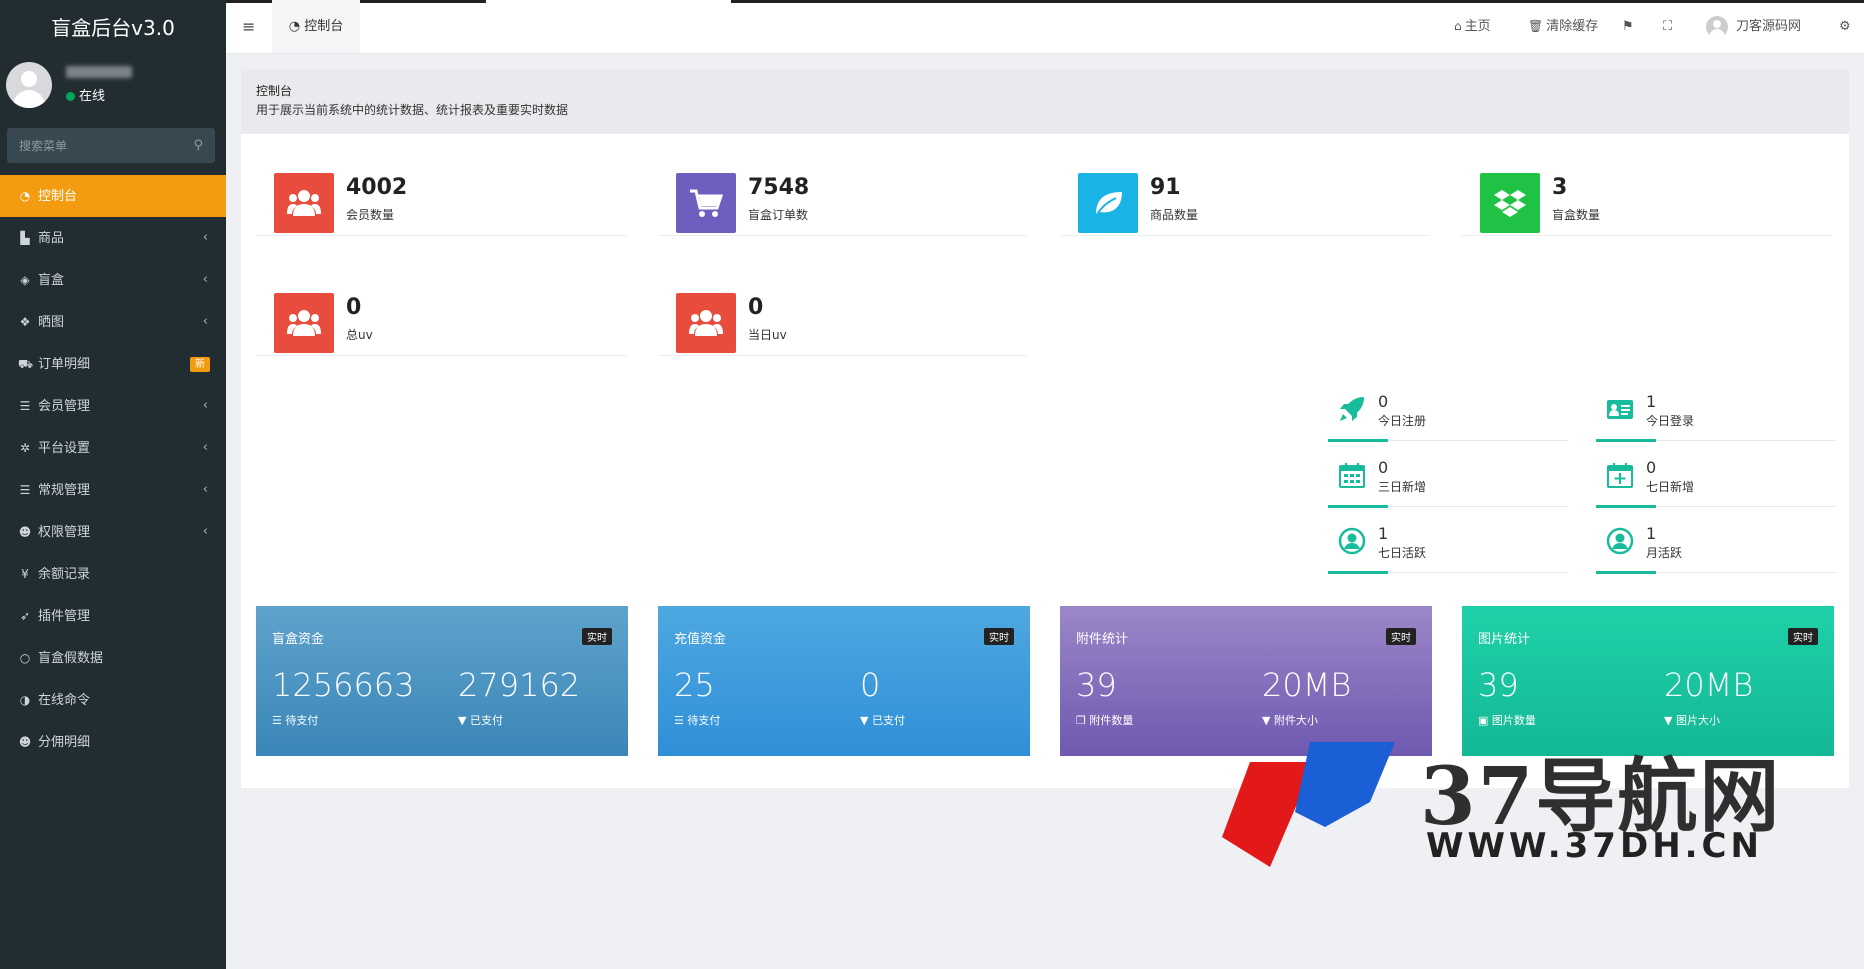  I want to click on menu-search-input, so click(93, 145).